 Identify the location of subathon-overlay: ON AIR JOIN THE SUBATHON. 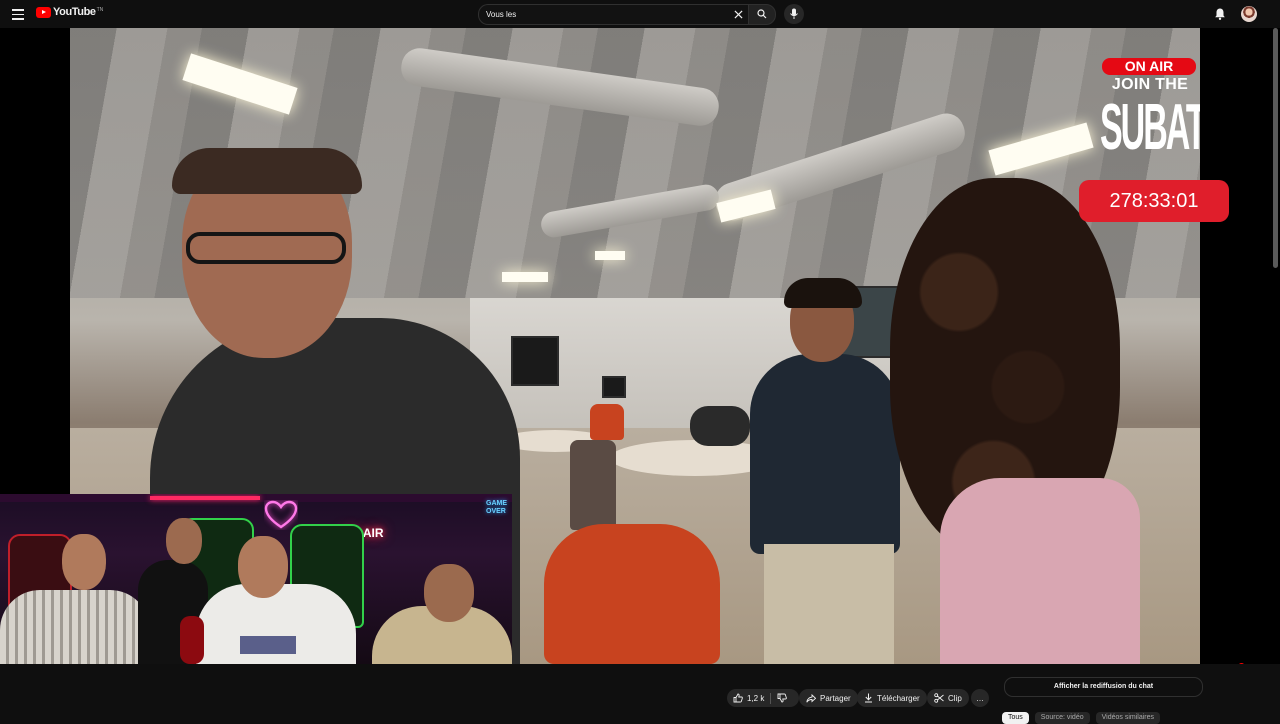
(1150, 119).